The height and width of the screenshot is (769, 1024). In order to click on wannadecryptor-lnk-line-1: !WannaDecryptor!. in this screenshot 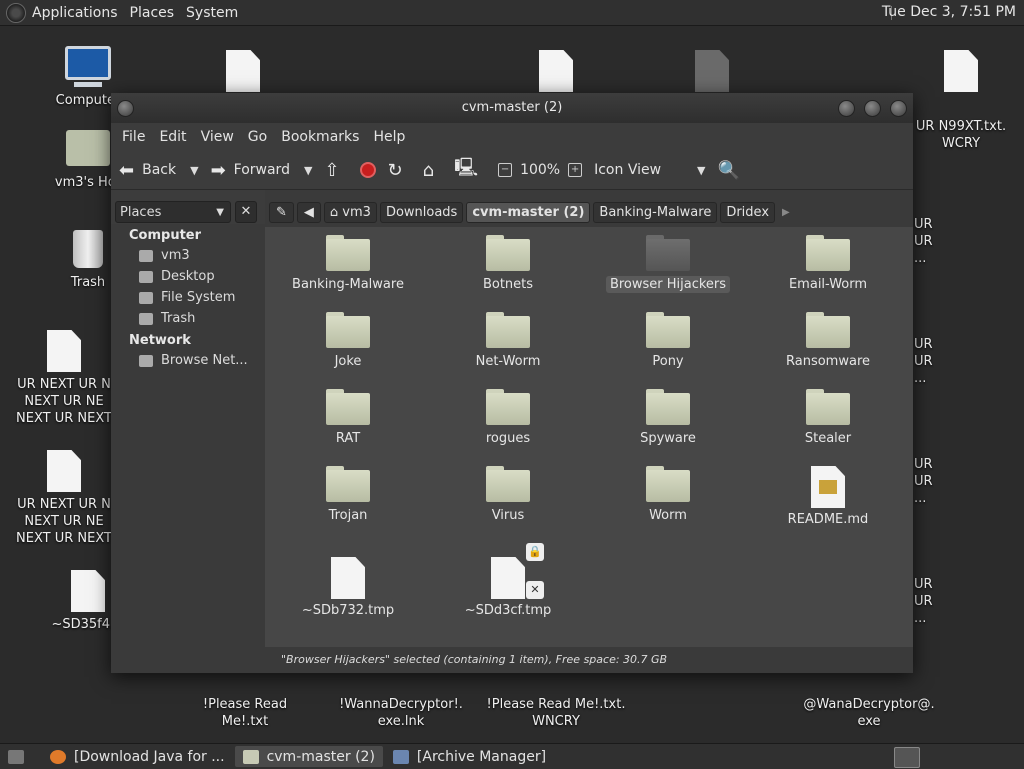, I will do `click(401, 704)`.